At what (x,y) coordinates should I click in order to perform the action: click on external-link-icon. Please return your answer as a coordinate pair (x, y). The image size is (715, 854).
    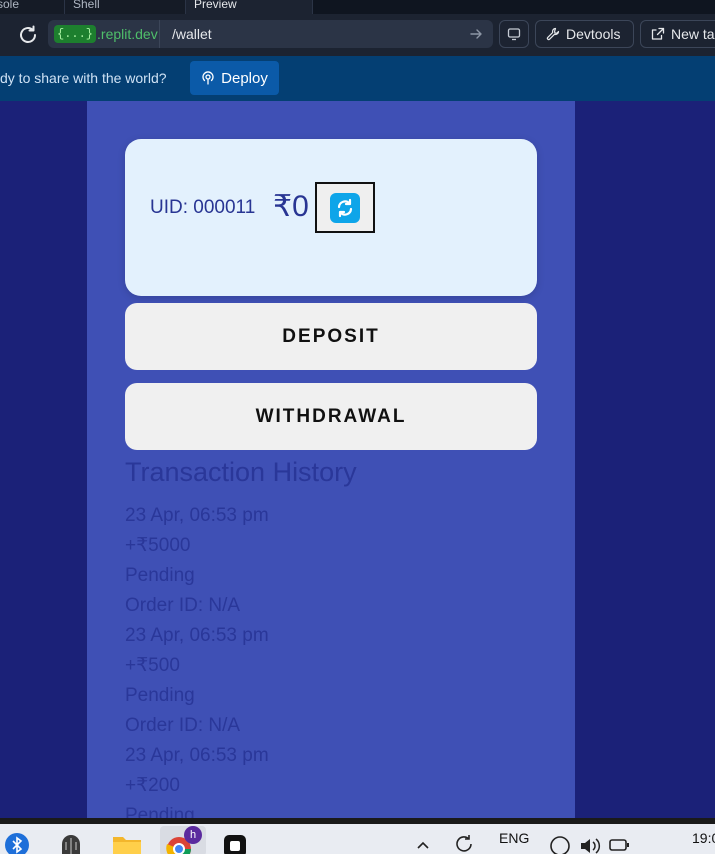
    Looking at the image, I should click on (658, 33).